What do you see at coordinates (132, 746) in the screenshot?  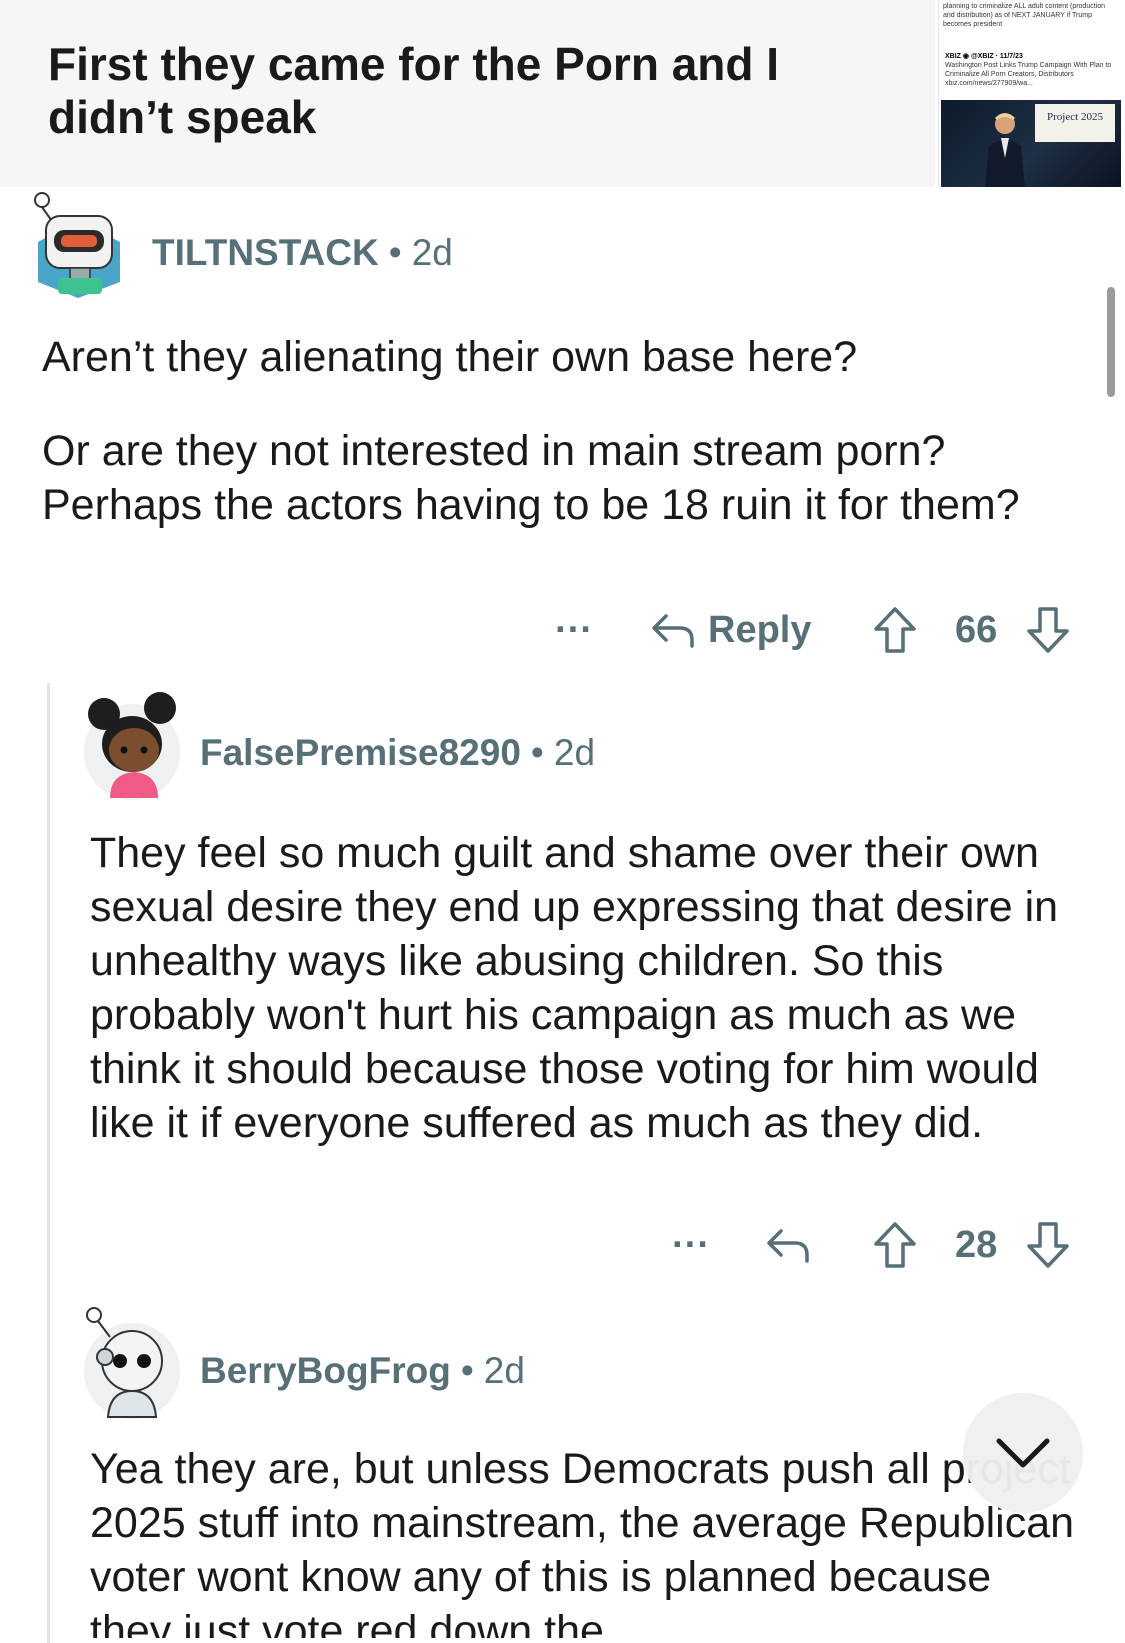 I see `girl-avatar-icon` at bounding box center [132, 746].